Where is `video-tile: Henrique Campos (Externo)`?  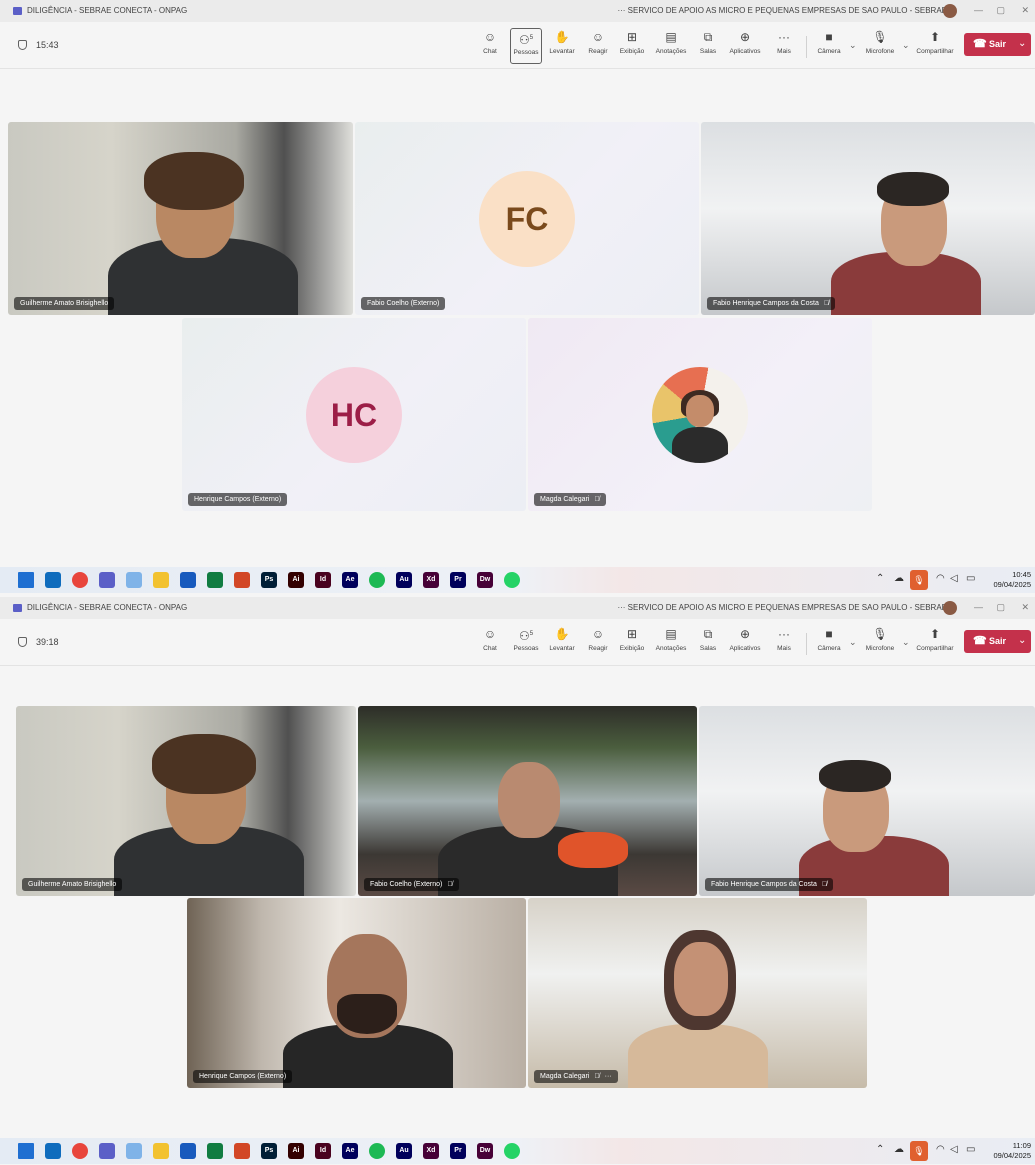
video-tile: Henrique Campos (Externo) is located at coordinates (356, 993).